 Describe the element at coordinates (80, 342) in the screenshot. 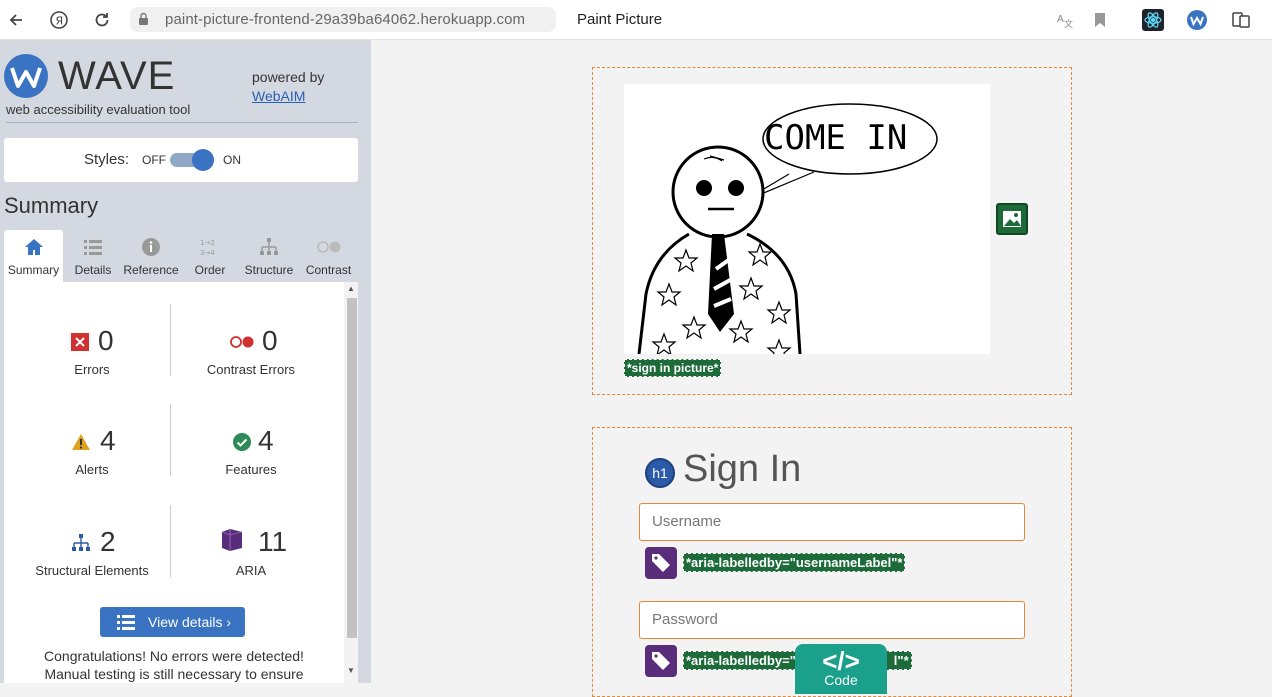

I see `error-icon` at that location.